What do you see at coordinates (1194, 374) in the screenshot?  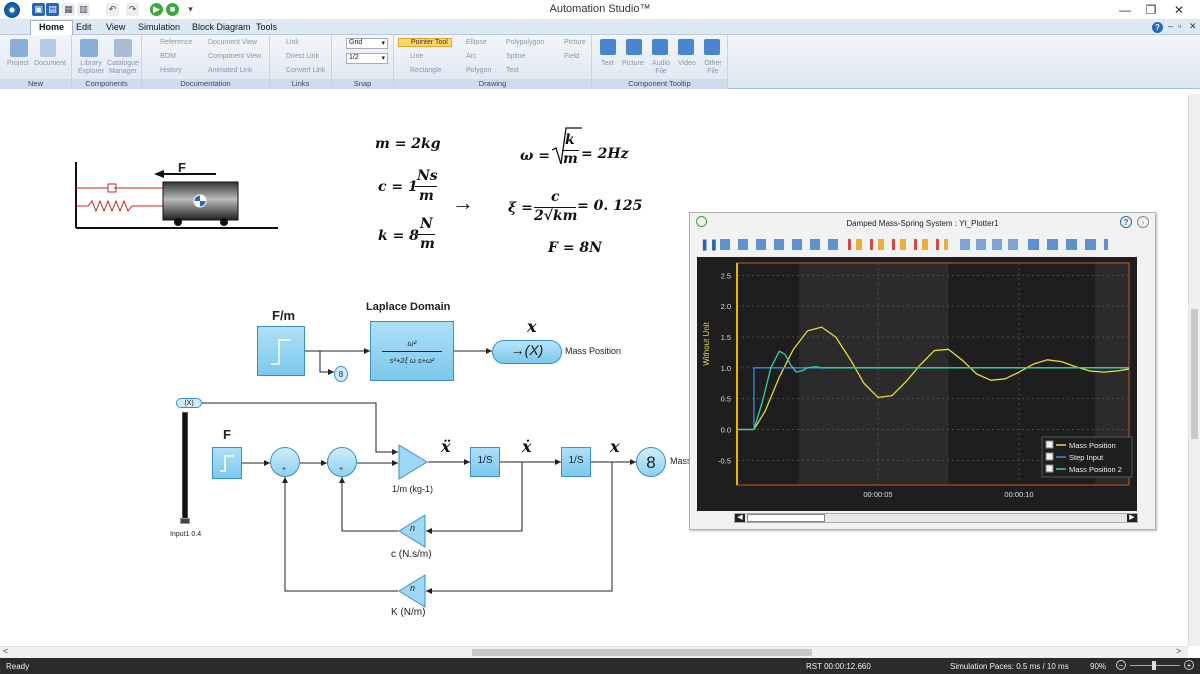 I see `vscroll-thumb` at bounding box center [1194, 374].